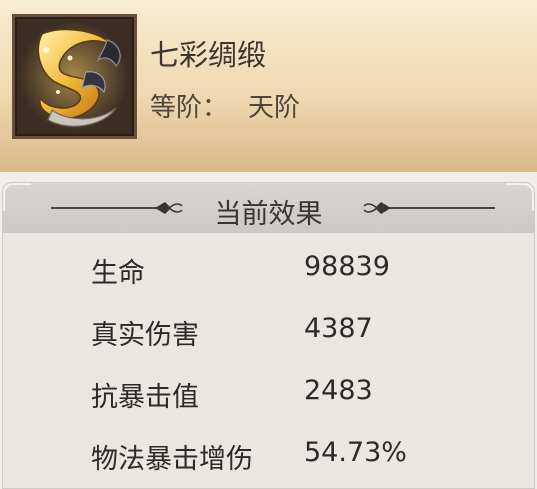 The height and width of the screenshot is (489, 537). Describe the element at coordinates (145, 335) in the screenshot. I see `stat-label: 真实伤害` at that location.